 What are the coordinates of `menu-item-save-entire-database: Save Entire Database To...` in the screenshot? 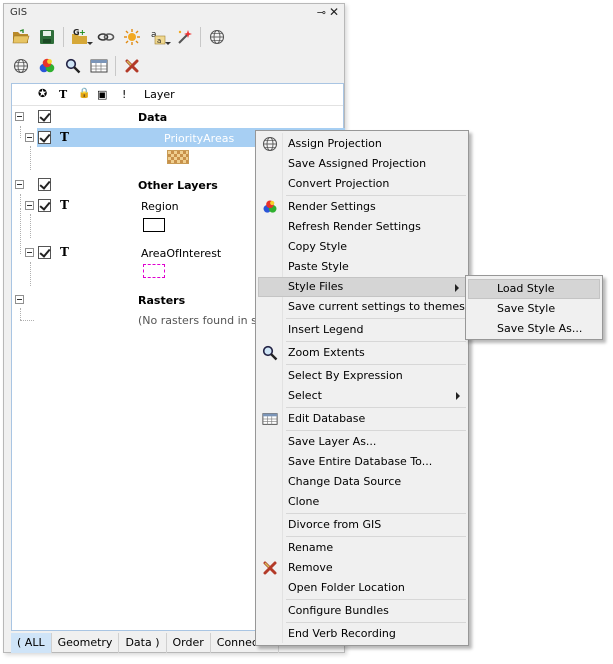 It's located at (362, 462).